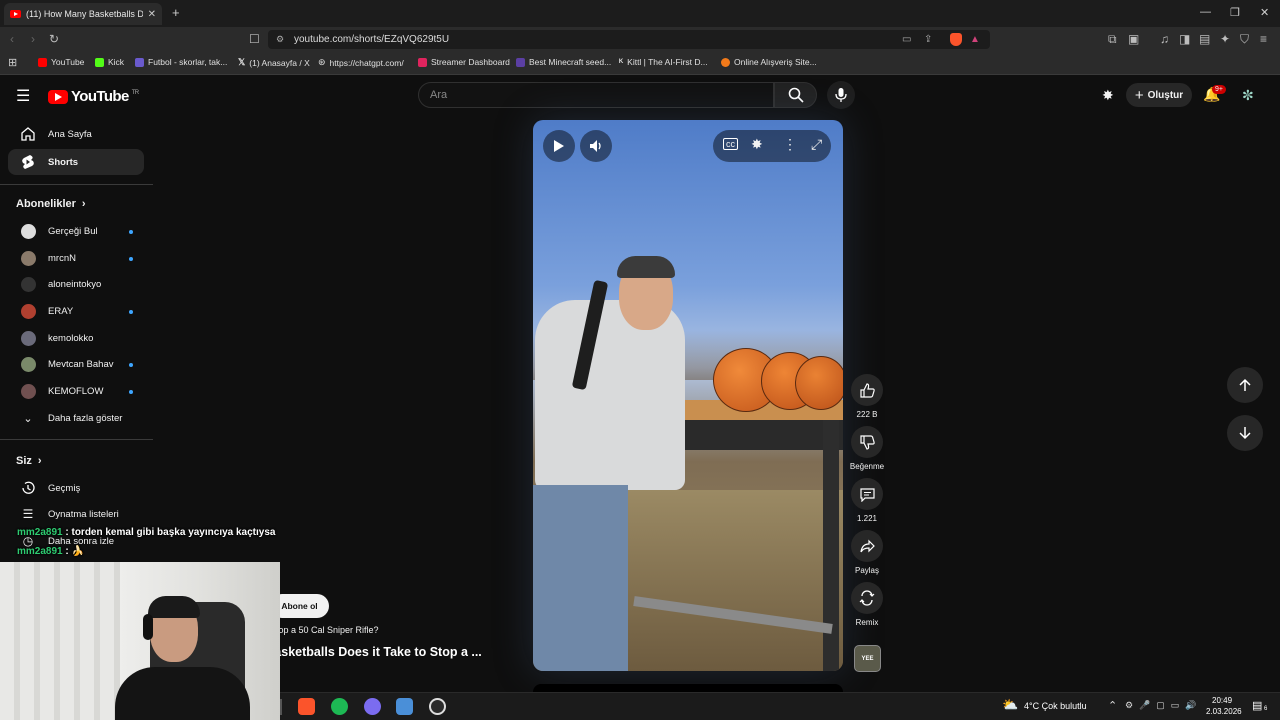  Describe the element at coordinates (29, 461) in the screenshot. I see `you-heading: Siz ›` at that location.